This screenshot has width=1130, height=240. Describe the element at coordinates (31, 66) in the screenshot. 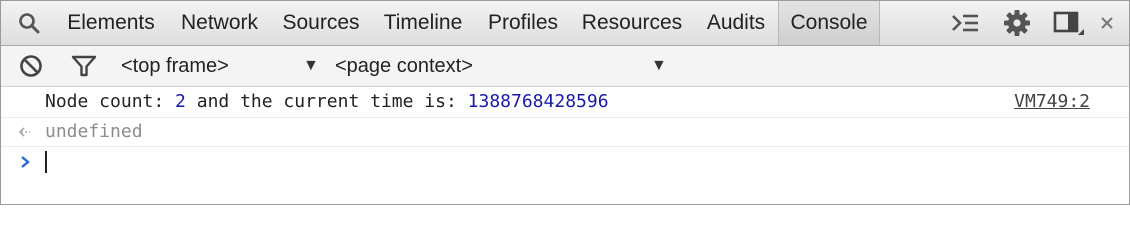

I see `clear-console-icon` at that location.